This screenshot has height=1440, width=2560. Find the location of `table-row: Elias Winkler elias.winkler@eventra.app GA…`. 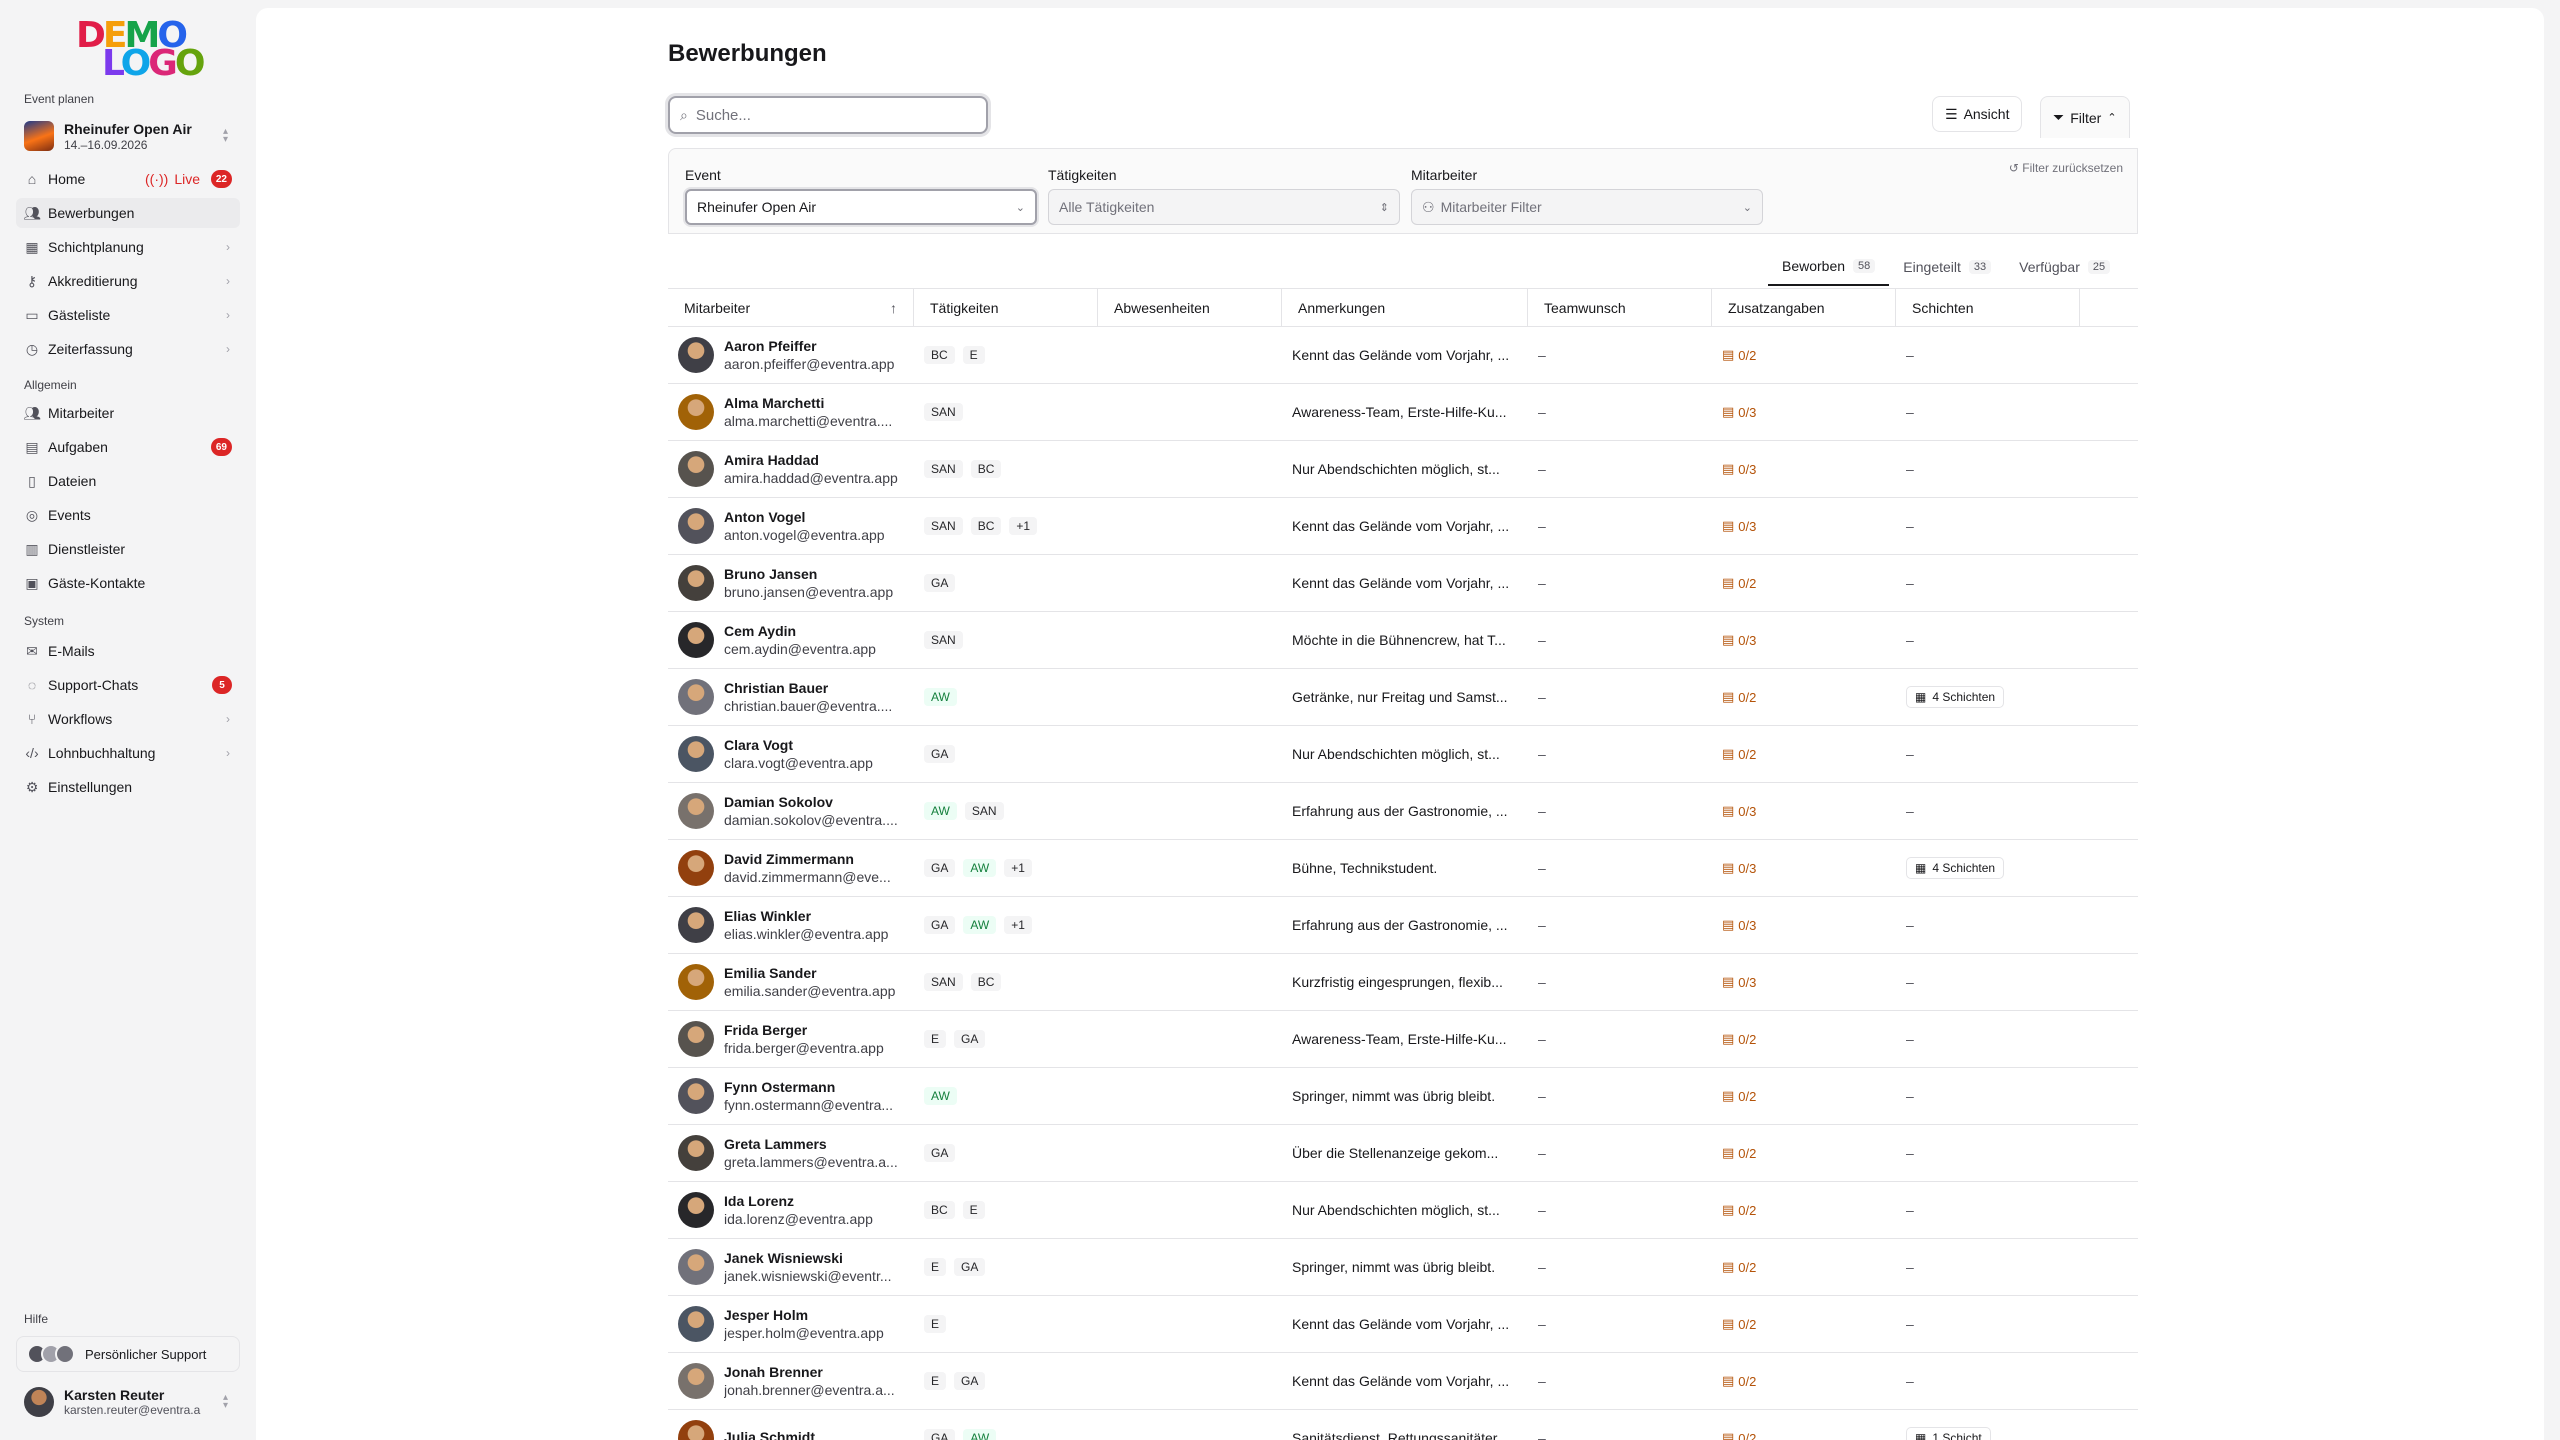

table-row: Elias Winkler elias.winkler@eventra.app GA… is located at coordinates (1403, 925).